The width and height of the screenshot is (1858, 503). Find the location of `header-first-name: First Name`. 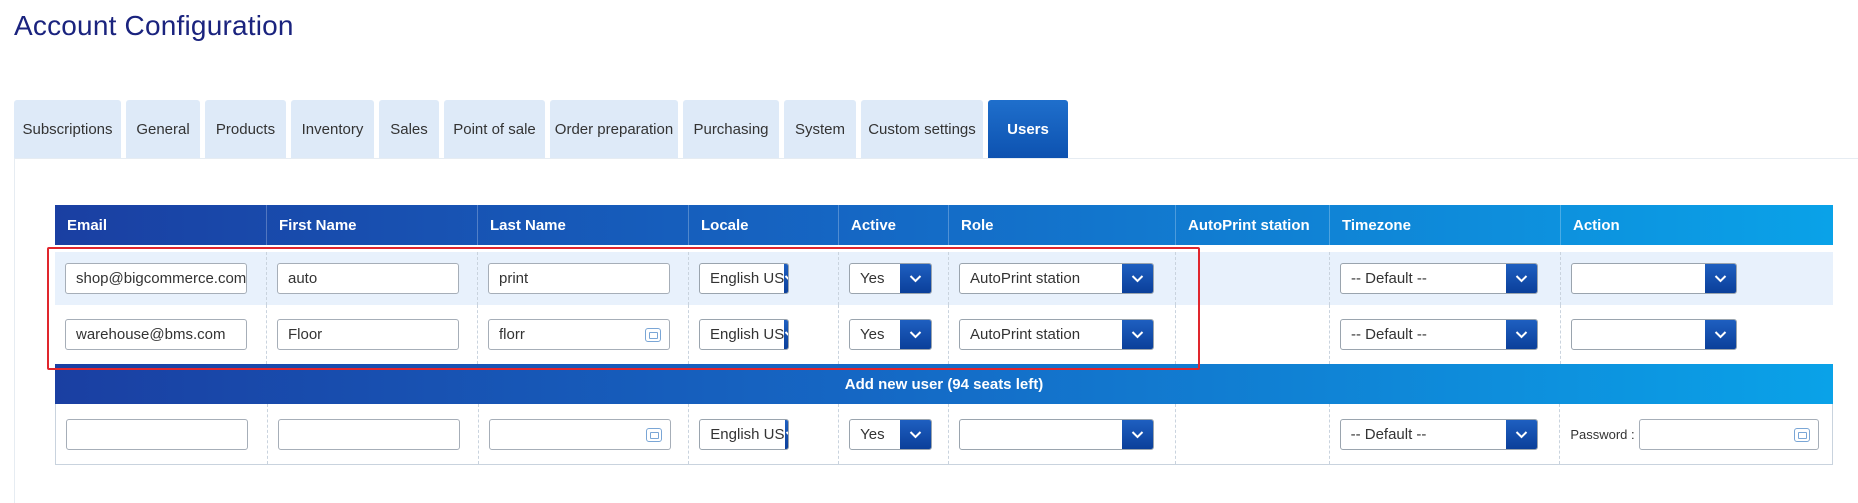

header-first-name: First Name is located at coordinates (372, 225).